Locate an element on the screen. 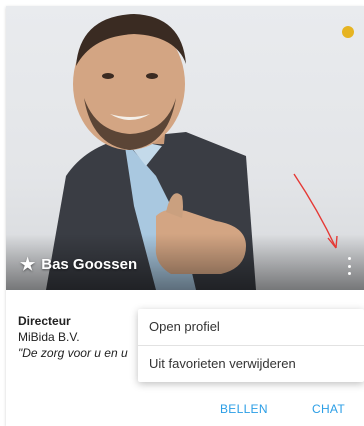 The height and width of the screenshot is (426, 364). menu-item-open-profile: Open profiel is located at coordinates (251, 327).